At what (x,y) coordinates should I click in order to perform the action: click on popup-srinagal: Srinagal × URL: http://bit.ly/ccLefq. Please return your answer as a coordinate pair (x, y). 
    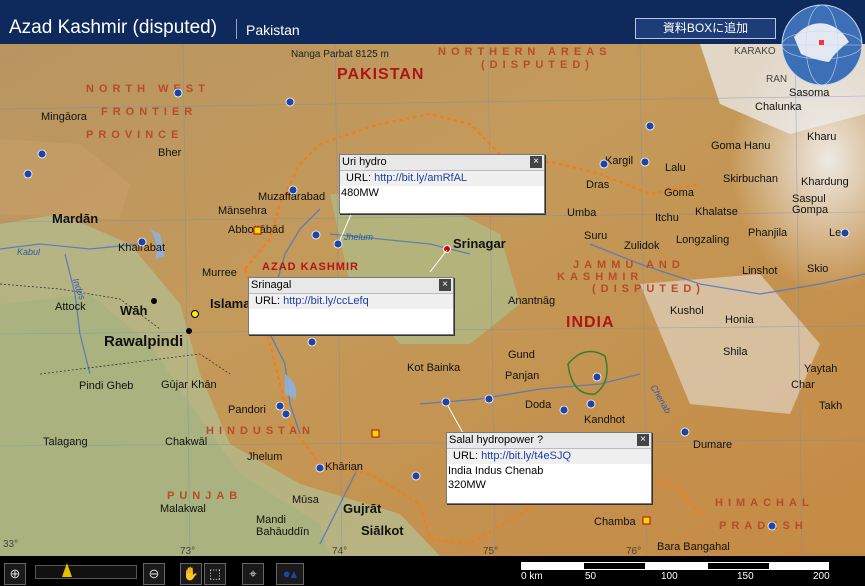
    Looking at the image, I should click on (351, 306).